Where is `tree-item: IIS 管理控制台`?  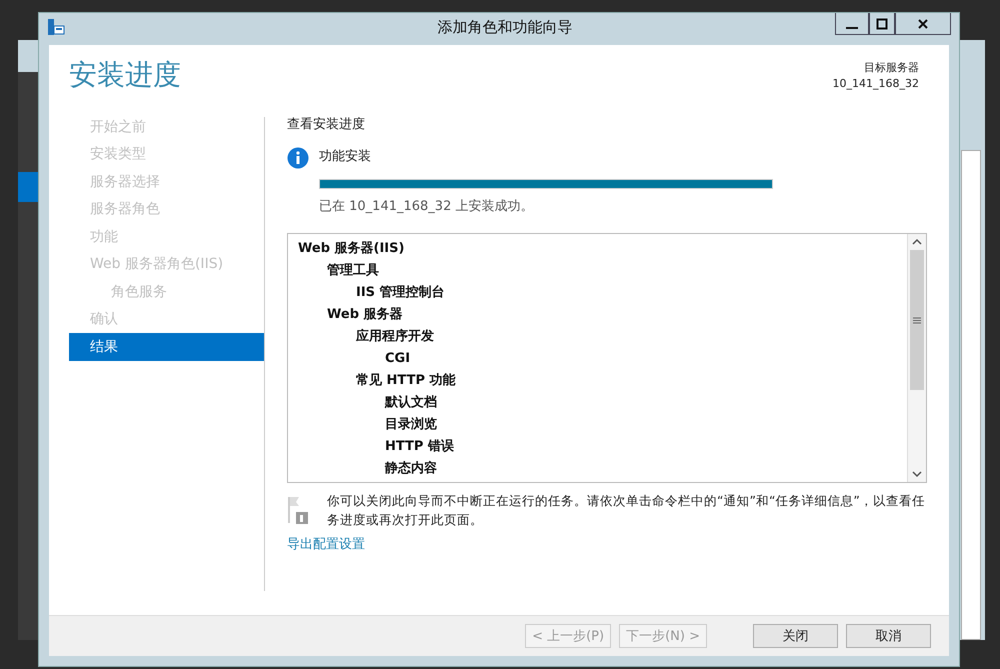
tree-item: IIS 管理控制台 is located at coordinates (400, 293).